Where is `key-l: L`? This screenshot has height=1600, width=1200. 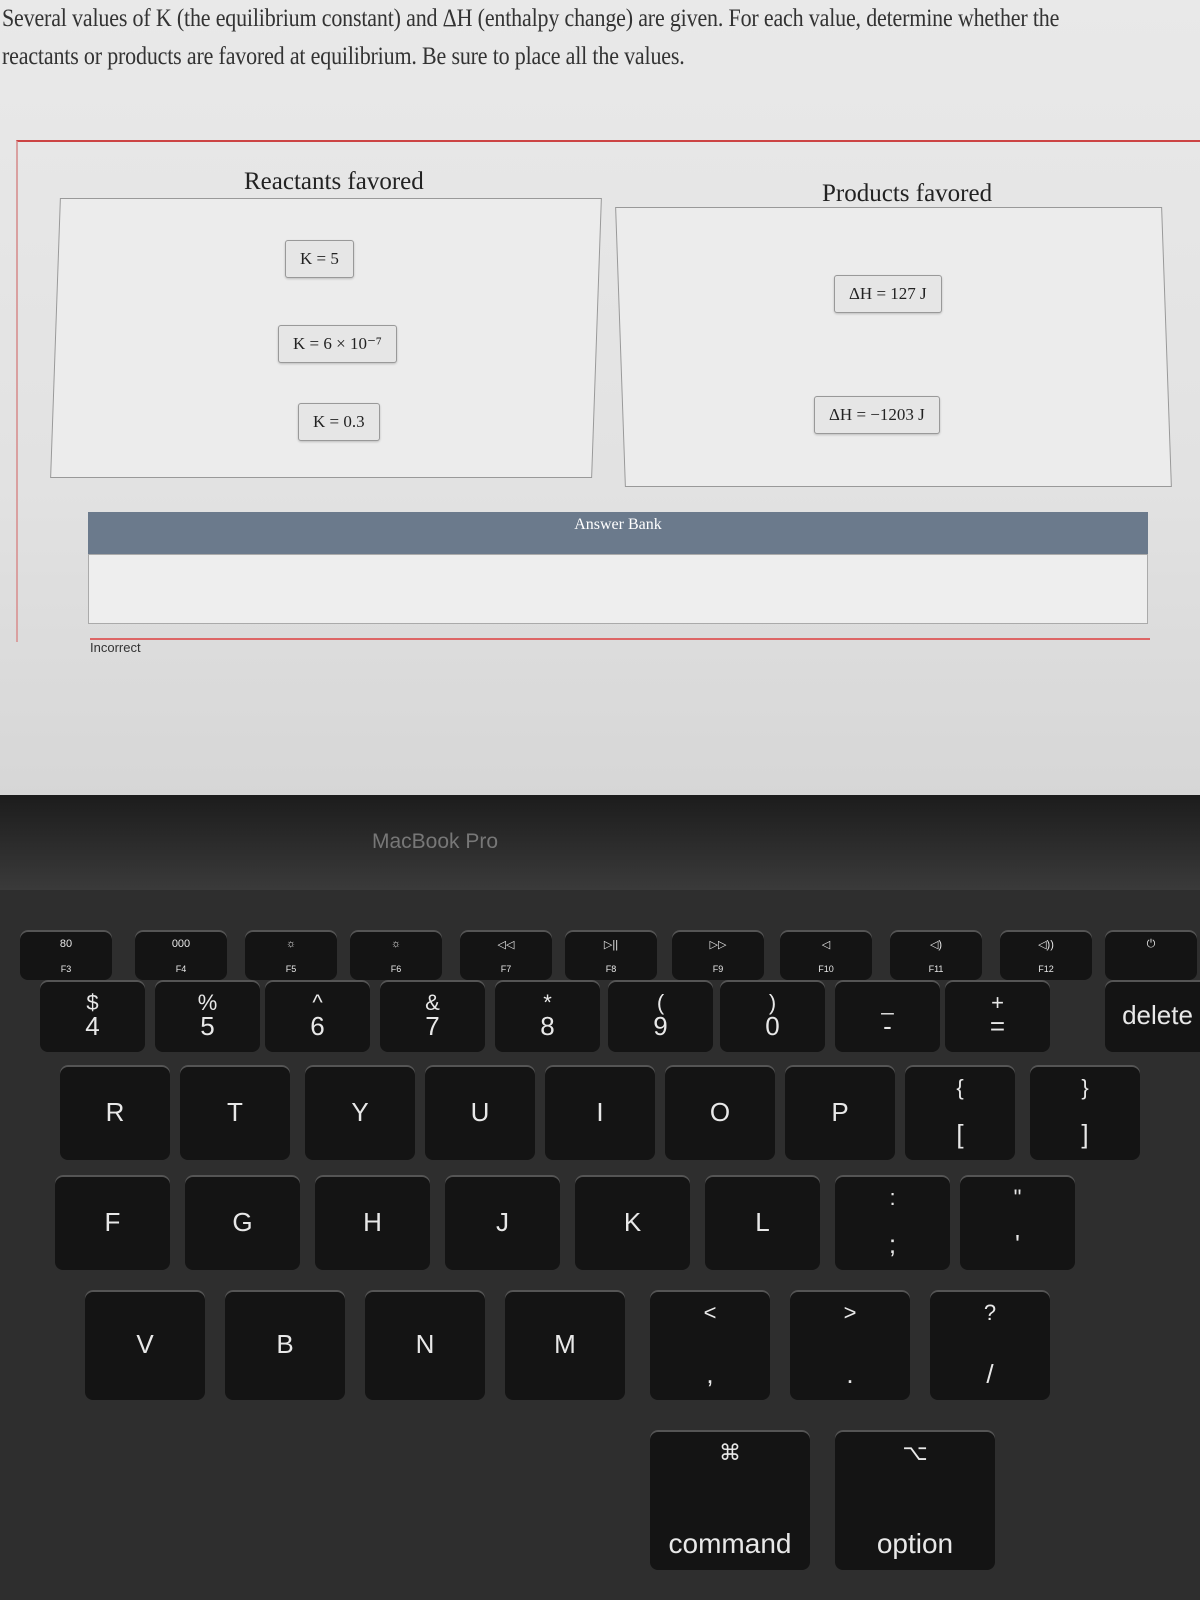 key-l: L is located at coordinates (762, 1222).